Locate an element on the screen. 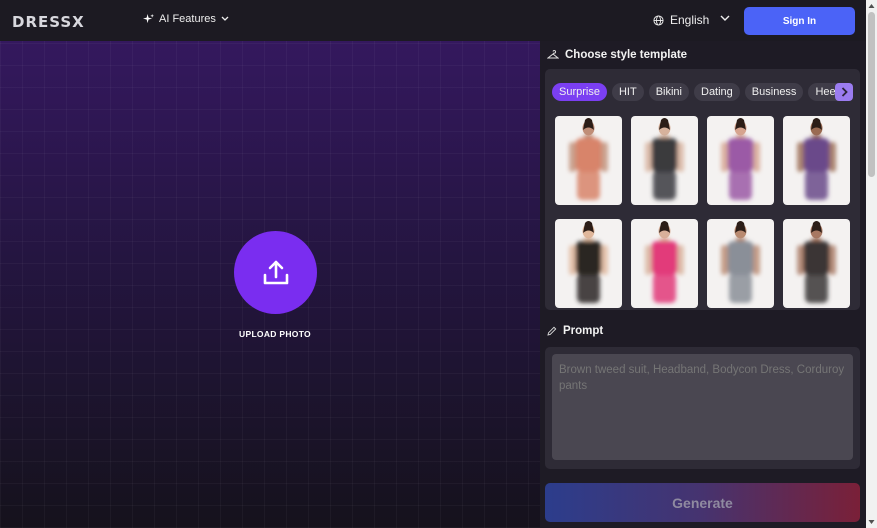 Image resolution: width=877 pixels, height=528 pixels. upload-photo-label: UPLOAD PHOTO is located at coordinates (275, 334).